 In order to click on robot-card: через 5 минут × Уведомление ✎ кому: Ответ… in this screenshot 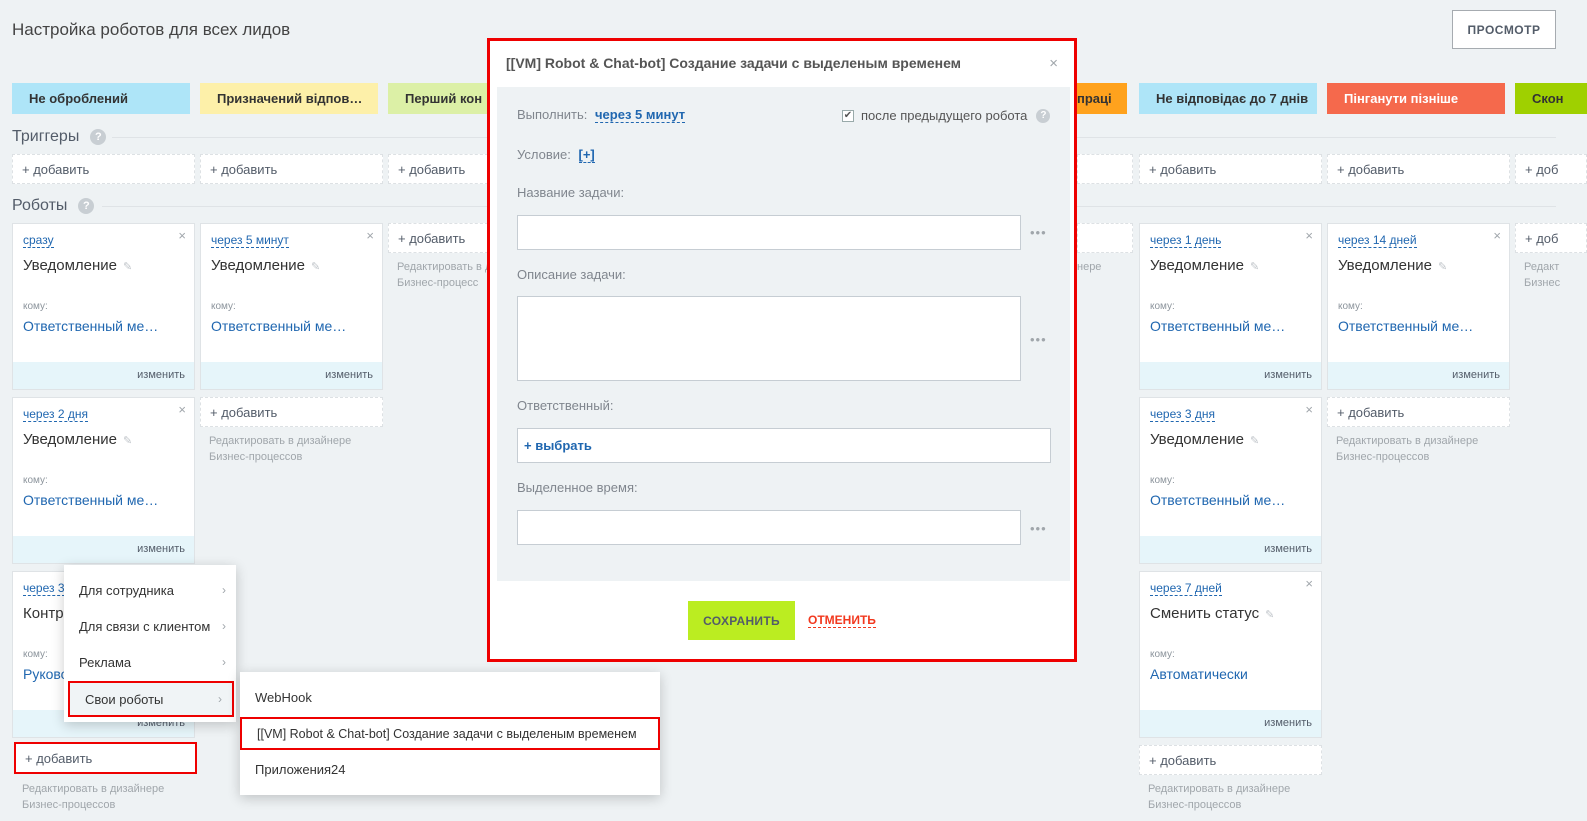, I will do `click(291, 306)`.